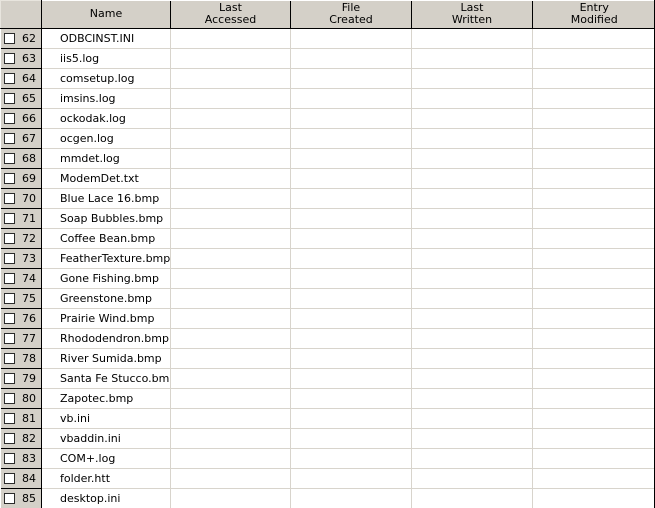  What do you see at coordinates (21, 358) in the screenshot?
I see `row-selector-cell: 78` at bounding box center [21, 358].